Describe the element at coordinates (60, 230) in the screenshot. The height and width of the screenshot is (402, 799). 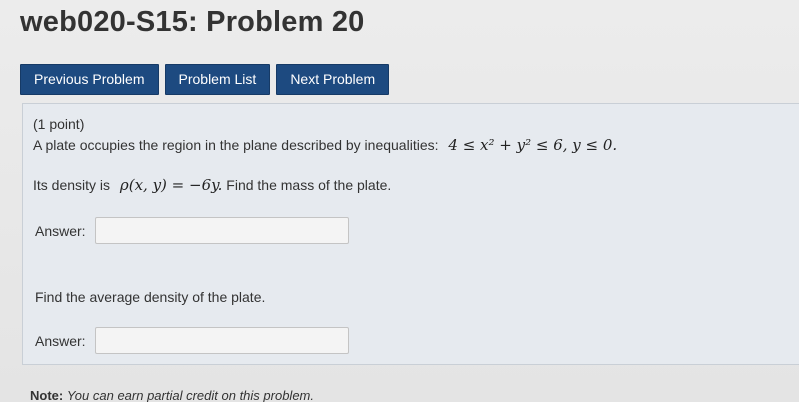
I see `answer-label-mass: Answer:` at that location.